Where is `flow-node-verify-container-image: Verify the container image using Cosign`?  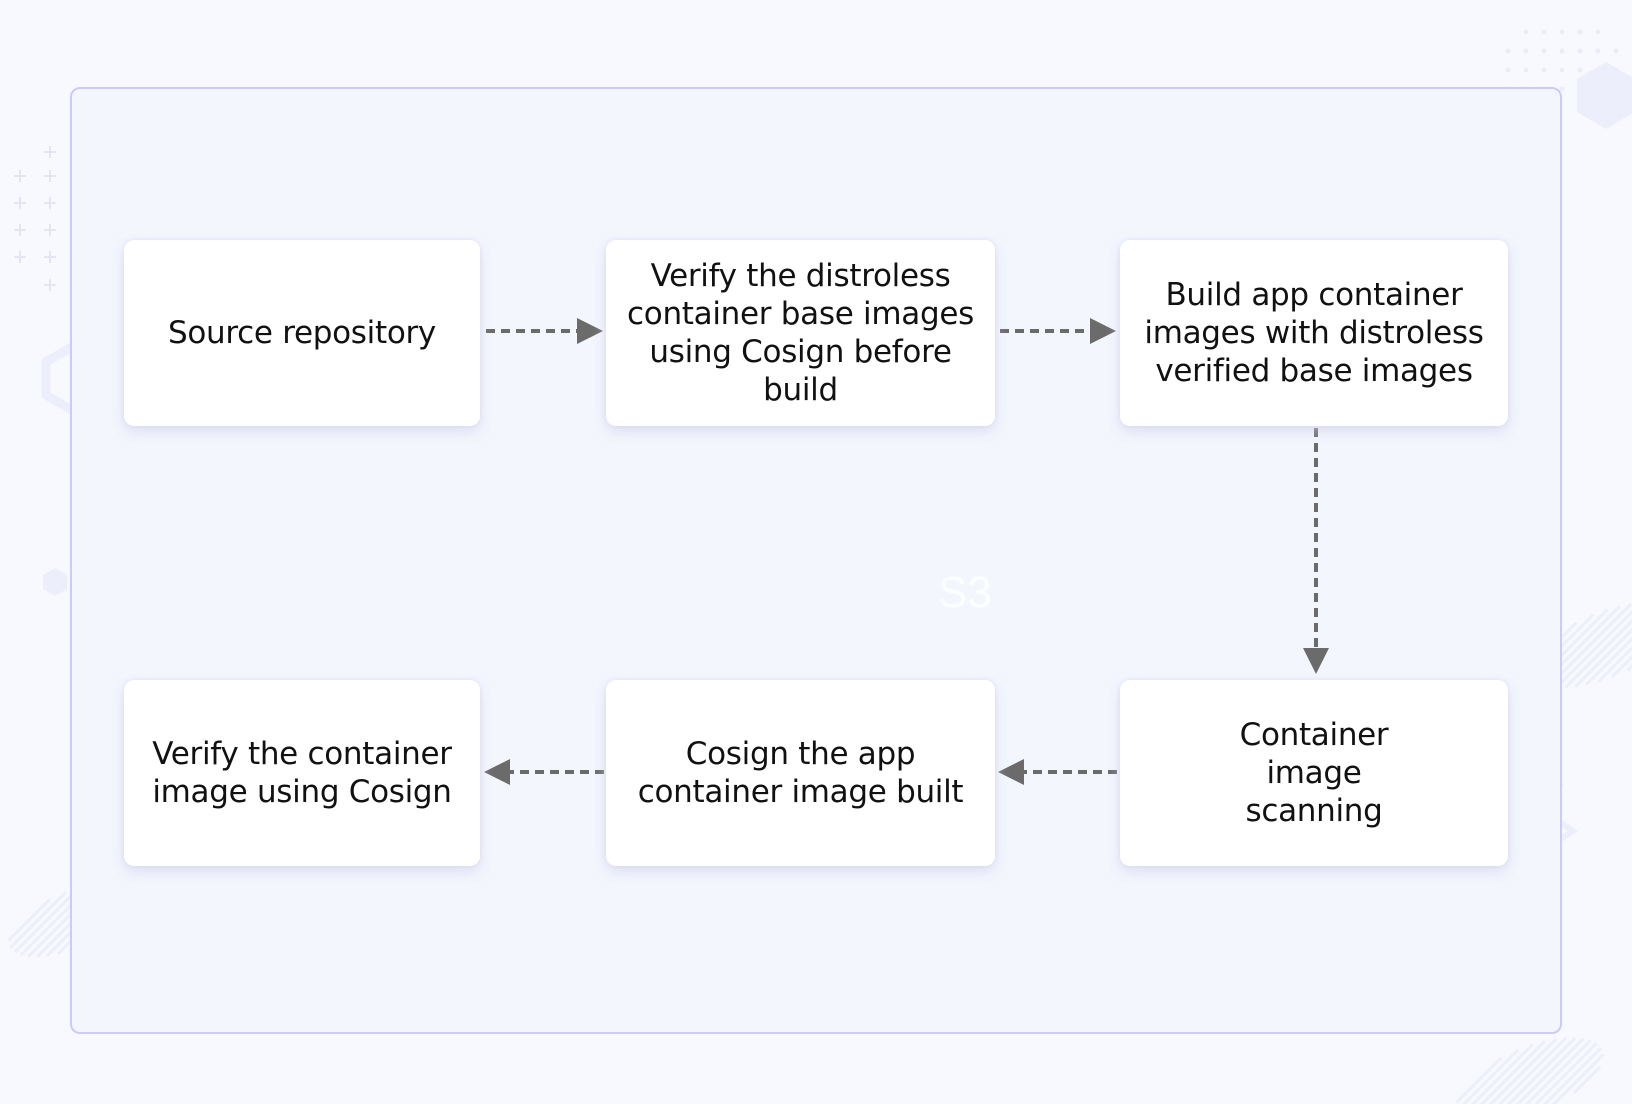 flow-node-verify-container-image: Verify the container image using Cosign is located at coordinates (302, 773).